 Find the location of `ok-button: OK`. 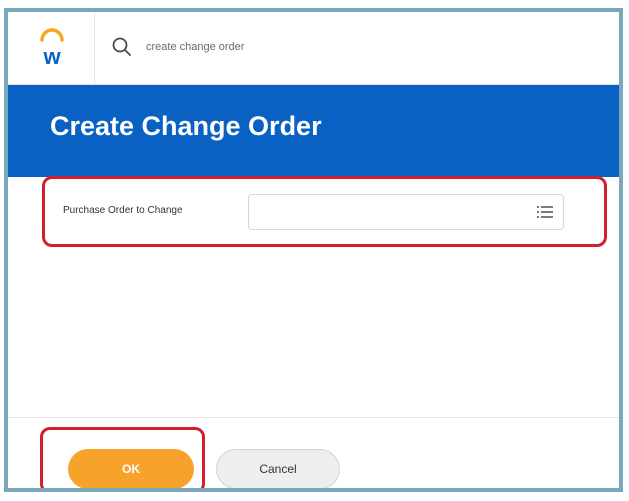

ok-button: OK is located at coordinates (131, 468).